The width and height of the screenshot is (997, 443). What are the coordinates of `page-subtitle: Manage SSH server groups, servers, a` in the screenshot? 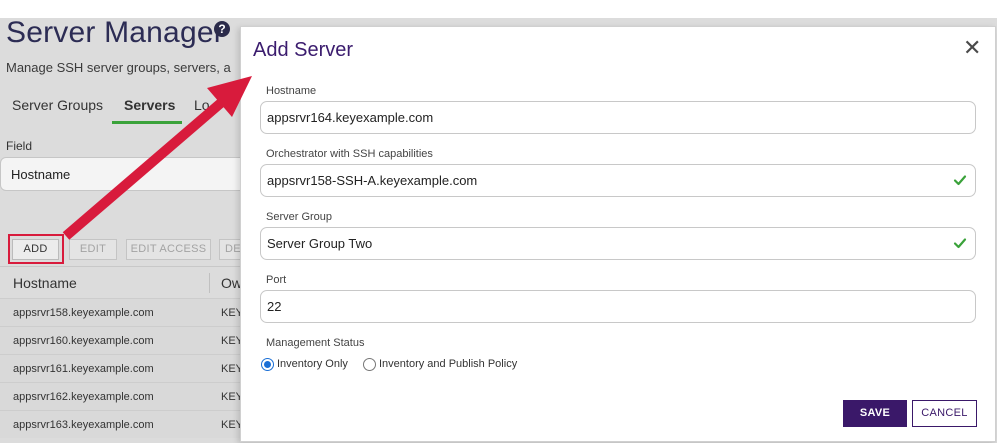 It's located at (118, 67).